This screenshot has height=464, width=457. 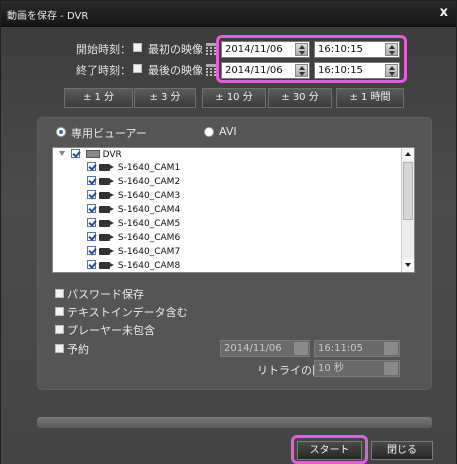 I want to click on include-text-checkbox, so click(x=59, y=311).